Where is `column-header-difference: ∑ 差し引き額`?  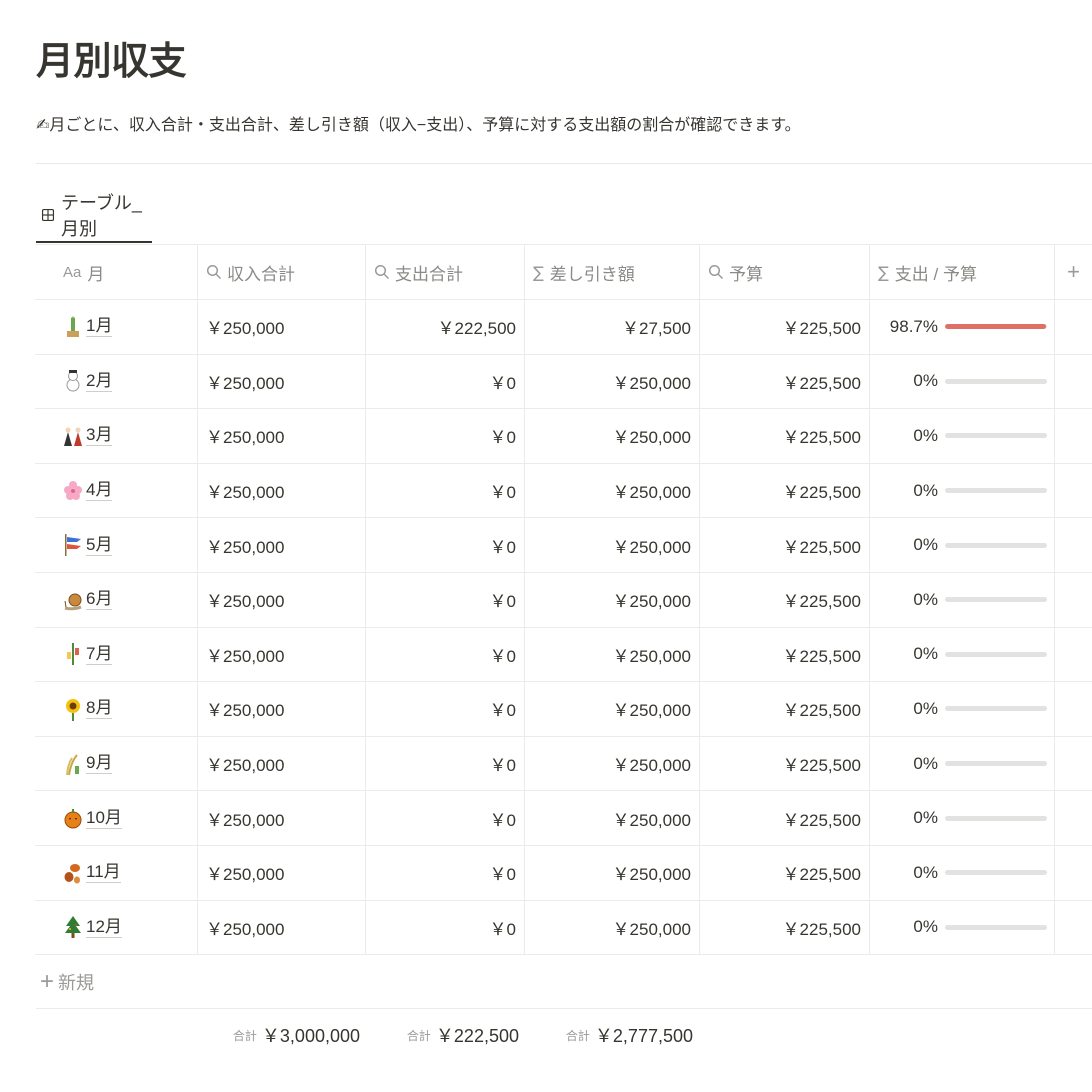
column-header-difference: ∑ 差し引き額 is located at coordinates (612, 272).